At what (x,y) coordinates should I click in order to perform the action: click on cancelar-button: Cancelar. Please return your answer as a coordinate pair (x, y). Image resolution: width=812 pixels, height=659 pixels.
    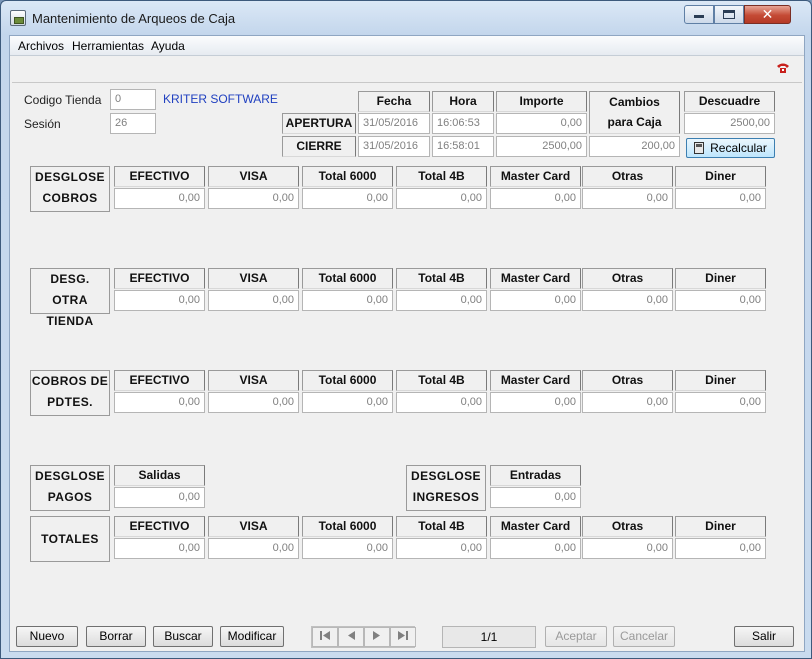
    Looking at the image, I should click on (644, 636).